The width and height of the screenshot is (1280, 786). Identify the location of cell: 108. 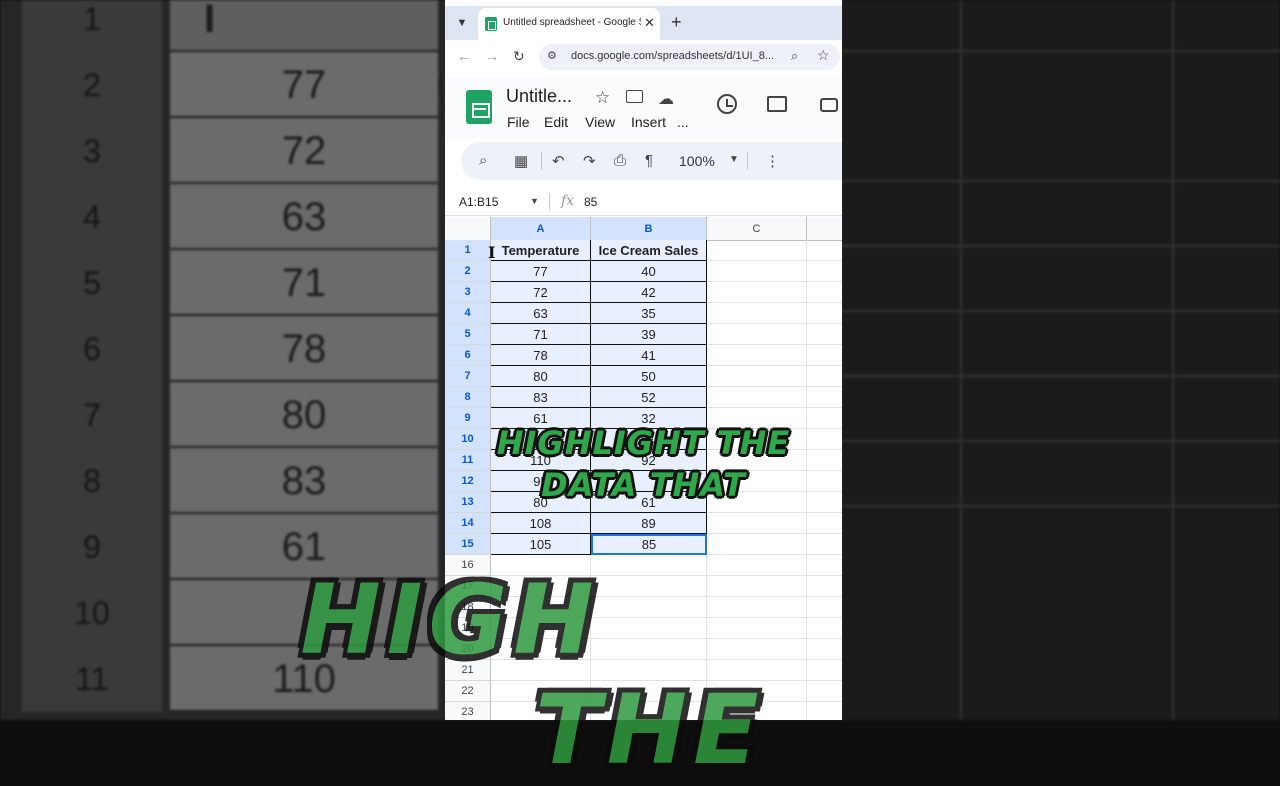
(541, 523).